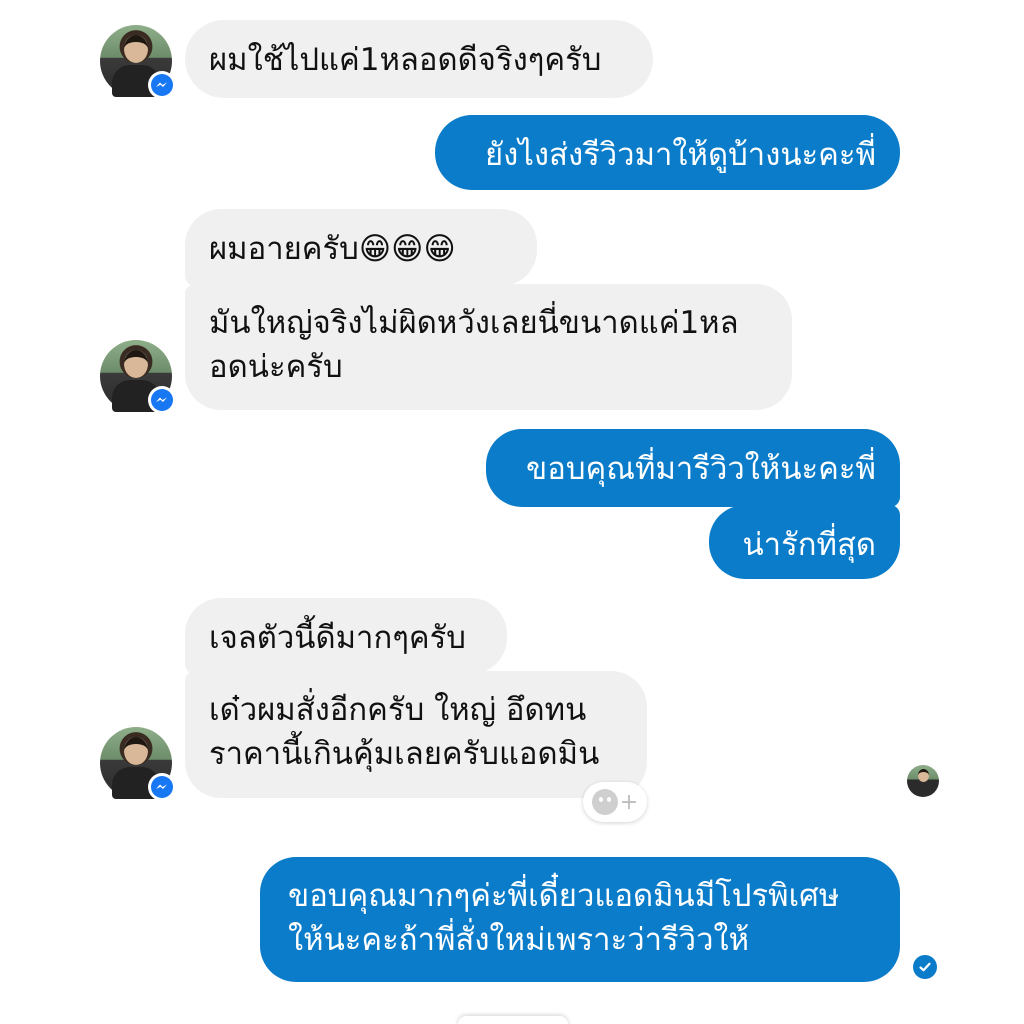  What do you see at coordinates (513, 1020) in the screenshot?
I see `composer-edge` at bounding box center [513, 1020].